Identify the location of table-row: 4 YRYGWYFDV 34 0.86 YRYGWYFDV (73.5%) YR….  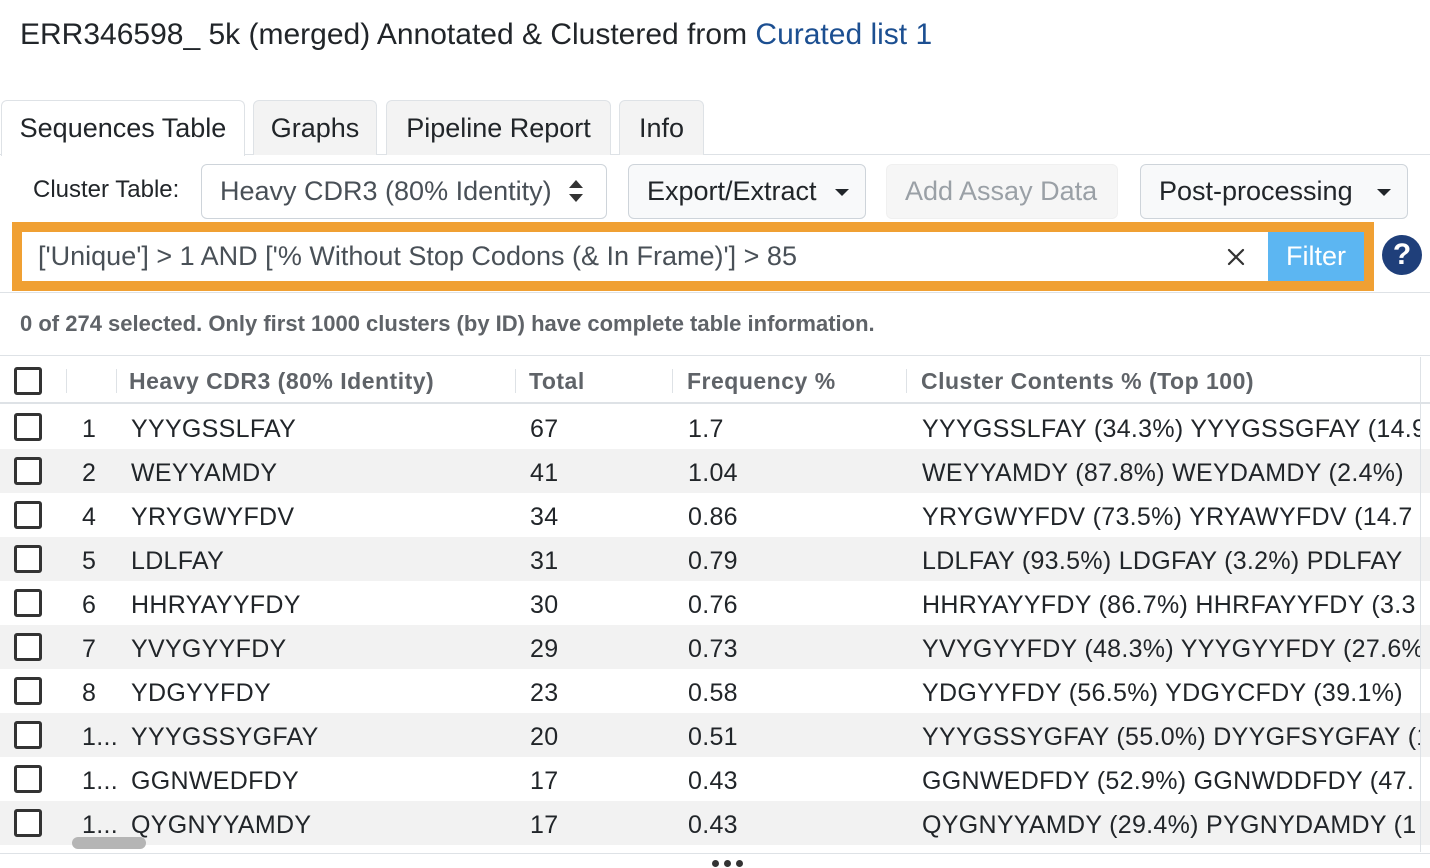
(715, 515).